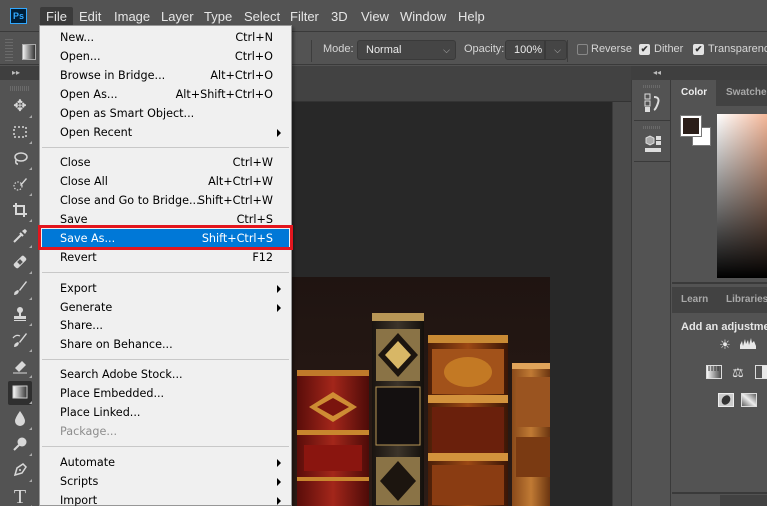 Image resolution: width=767 pixels, height=506 pixels. I want to click on menu-item-automate: Automate, so click(165, 462).